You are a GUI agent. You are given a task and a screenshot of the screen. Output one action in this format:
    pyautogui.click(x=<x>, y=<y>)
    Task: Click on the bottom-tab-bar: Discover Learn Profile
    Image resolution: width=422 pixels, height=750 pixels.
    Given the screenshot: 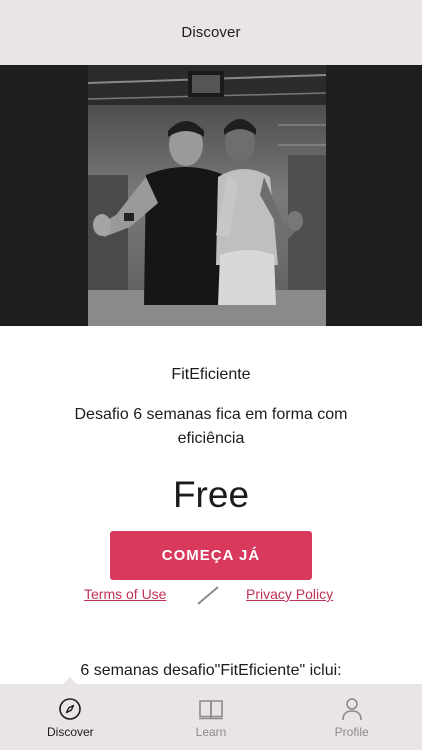 What is the action you would take?
    pyautogui.click(x=211, y=713)
    